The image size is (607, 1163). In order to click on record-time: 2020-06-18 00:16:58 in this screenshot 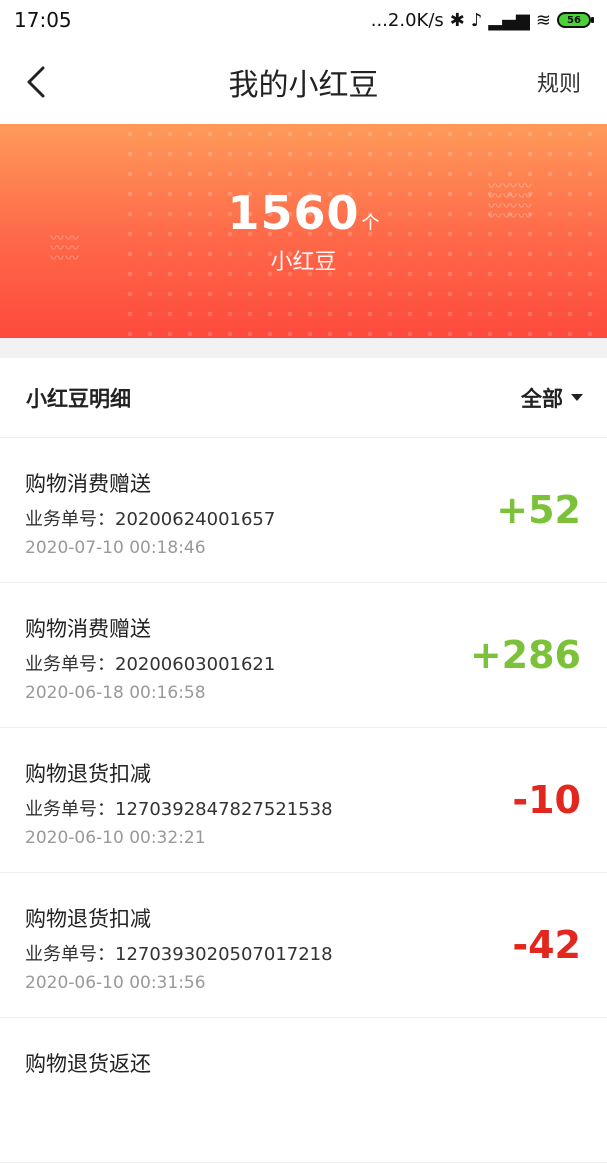, I will do `click(115, 693)`.